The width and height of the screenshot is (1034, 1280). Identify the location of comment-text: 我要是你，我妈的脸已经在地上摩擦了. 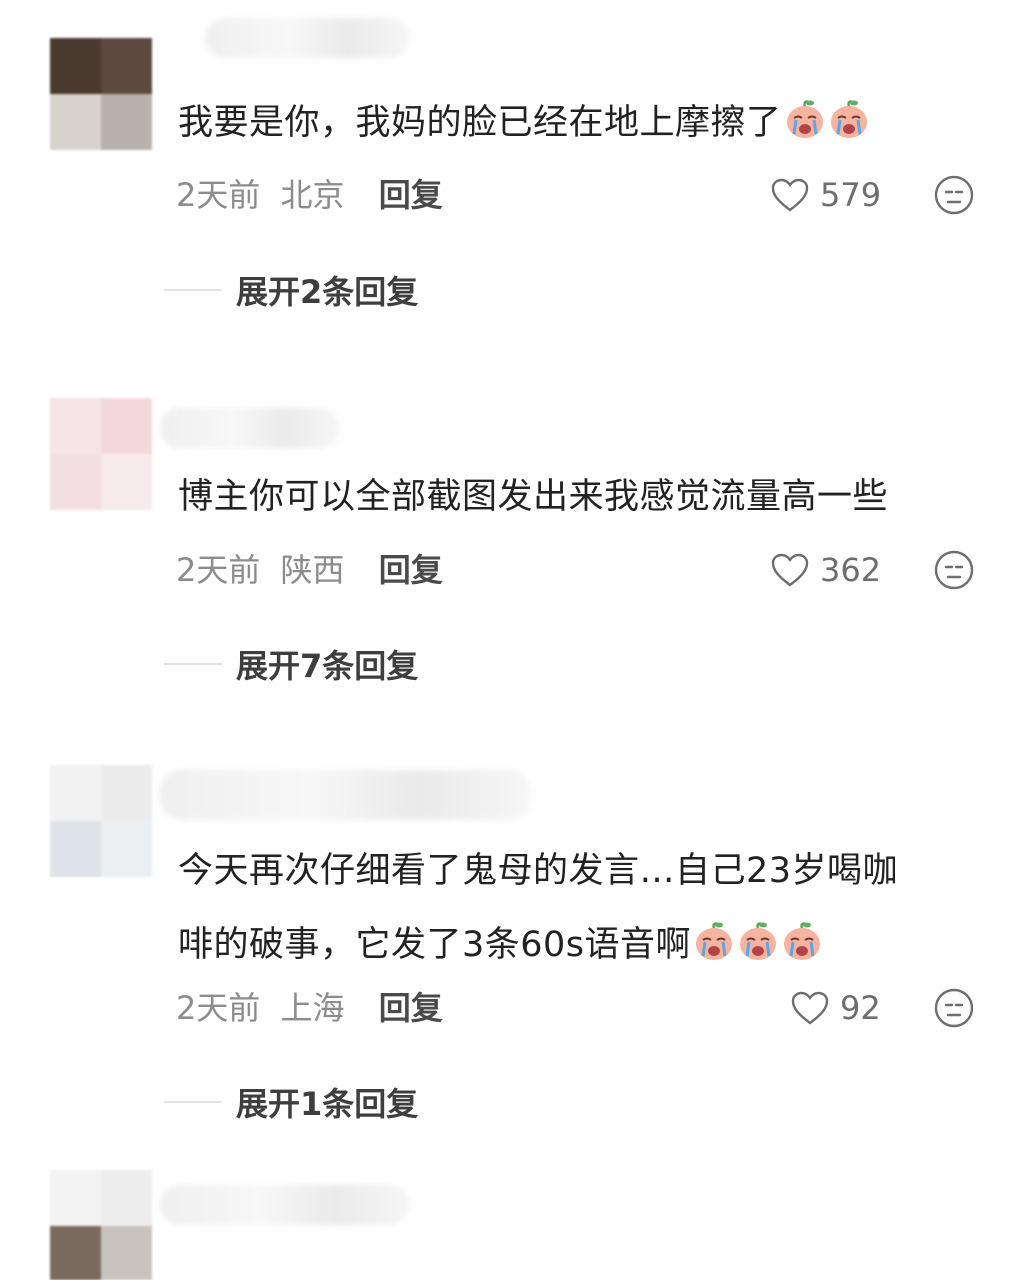
(588, 123).